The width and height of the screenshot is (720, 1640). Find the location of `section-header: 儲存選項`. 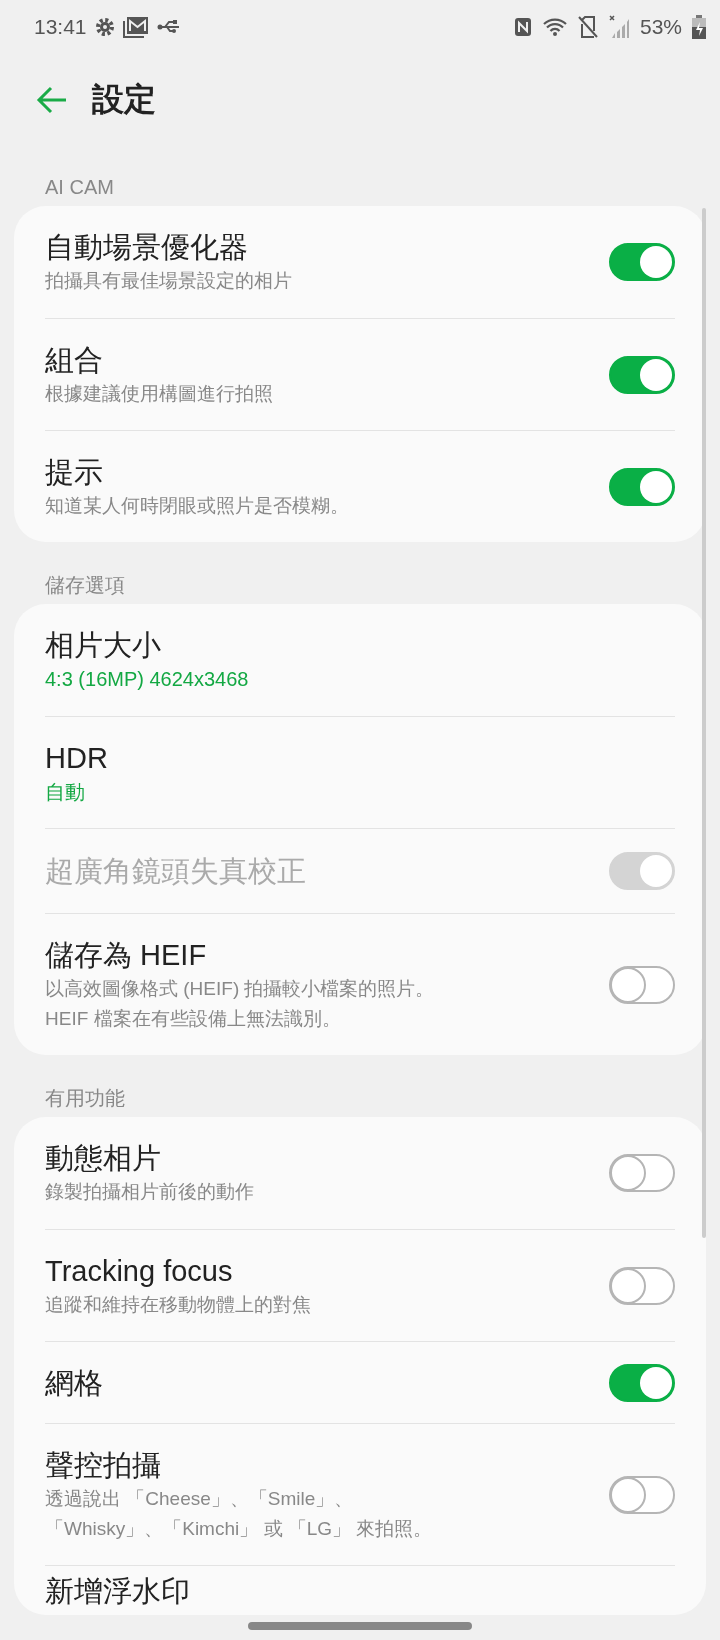

section-header: 儲存選項 is located at coordinates (85, 585).